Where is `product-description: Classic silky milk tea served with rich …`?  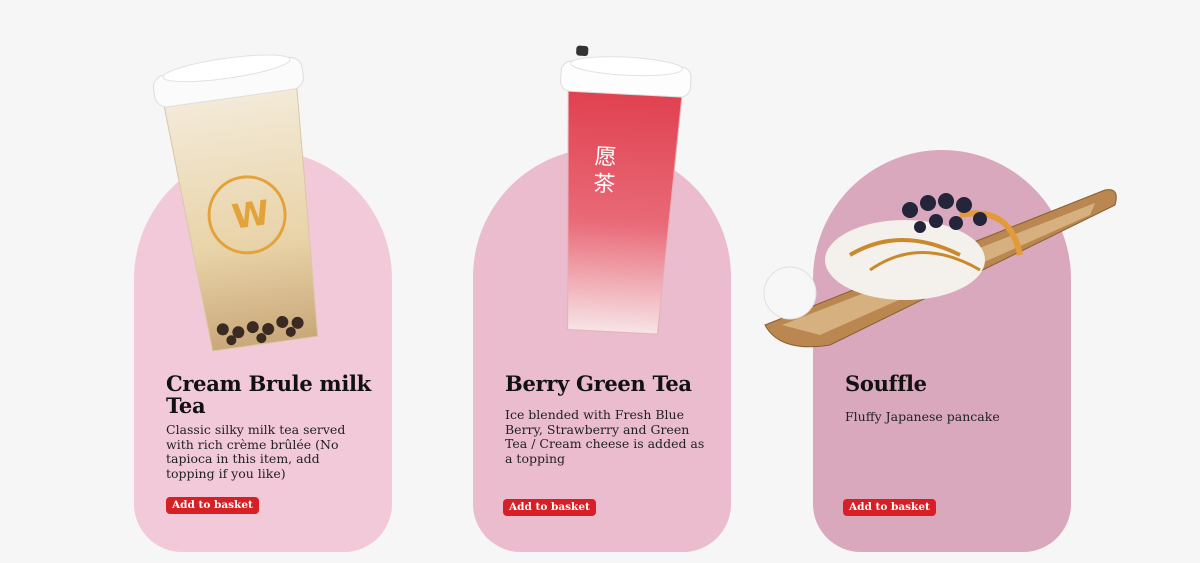 product-description: Classic silky milk tea served with rich … is located at coordinates (256, 451).